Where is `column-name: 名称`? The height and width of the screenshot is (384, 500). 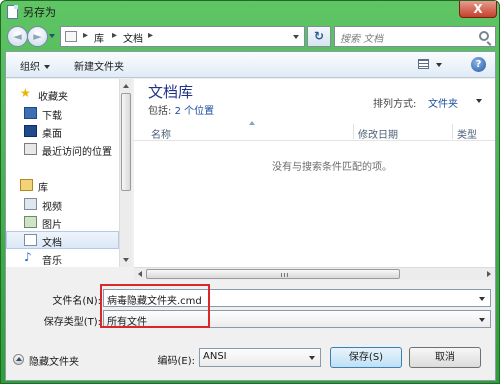
column-name: 名称 is located at coordinates (161, 133).